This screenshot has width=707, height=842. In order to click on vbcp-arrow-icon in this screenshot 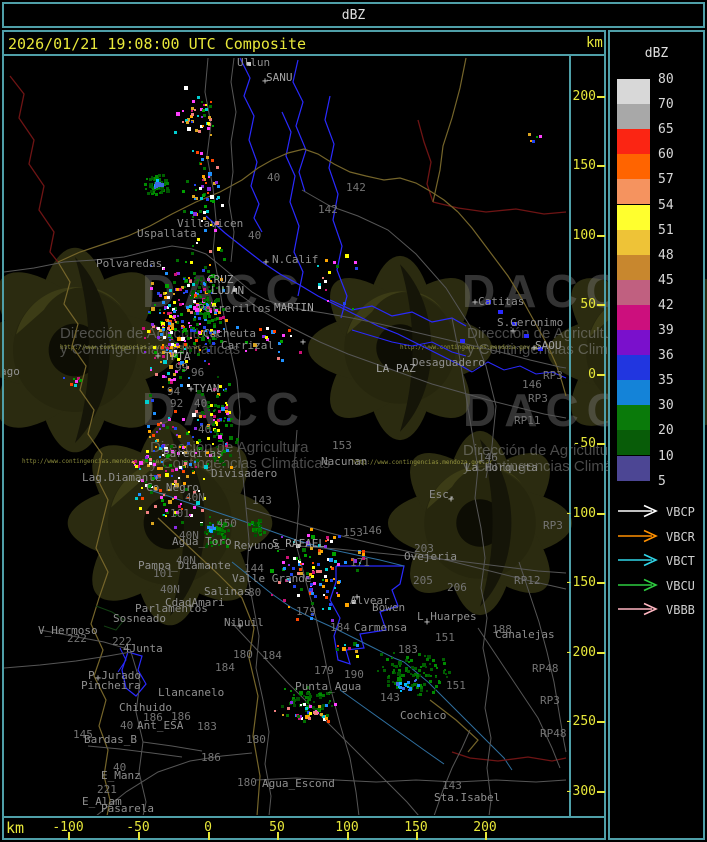, I will do `click(638, 511)`.